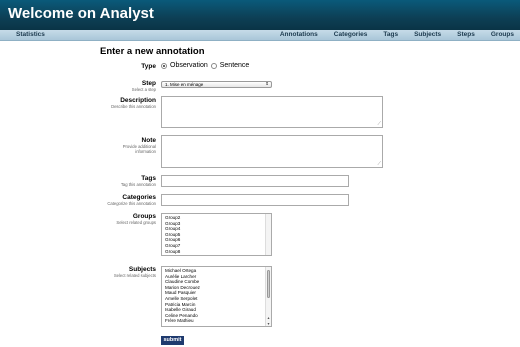  What do you see at coordinates (255, 200) in the screenshot?
I see `categories-input` at bounding box center [255, 200].